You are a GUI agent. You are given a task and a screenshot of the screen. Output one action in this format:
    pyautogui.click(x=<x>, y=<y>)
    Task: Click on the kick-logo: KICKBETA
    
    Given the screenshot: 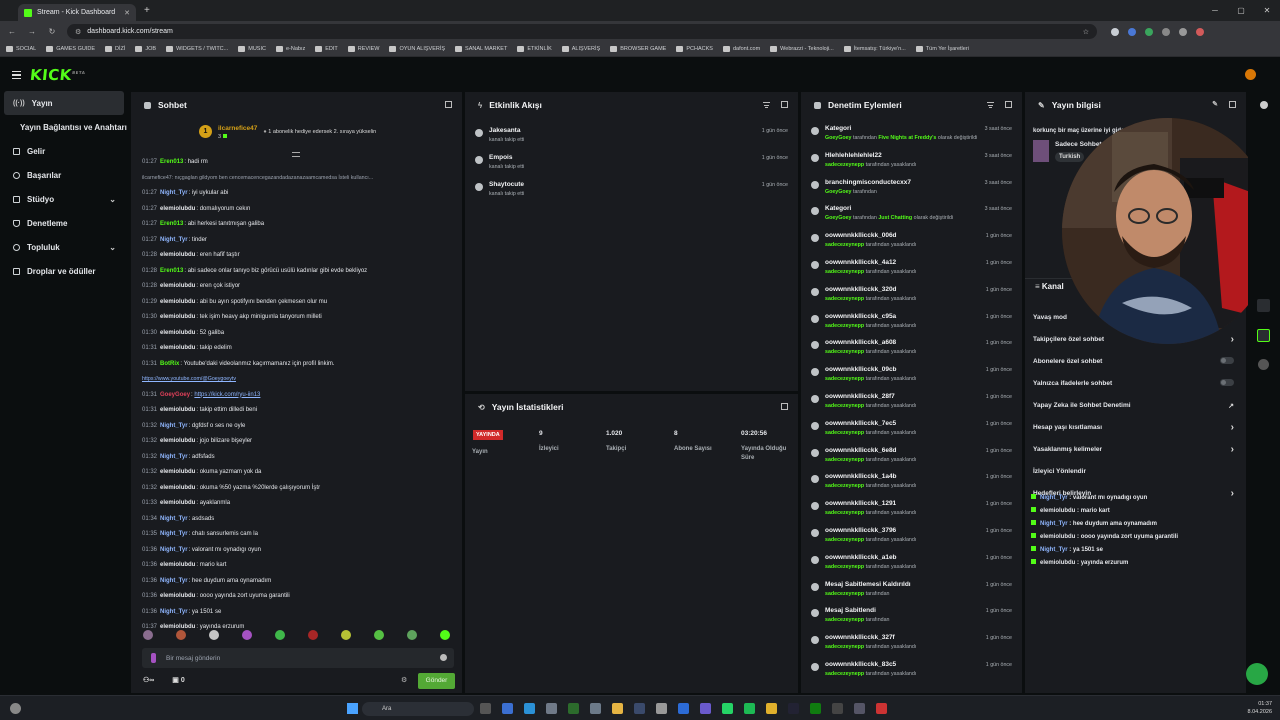 What is the action you would take?
    pyautogui.click(x=57, y=75)
    